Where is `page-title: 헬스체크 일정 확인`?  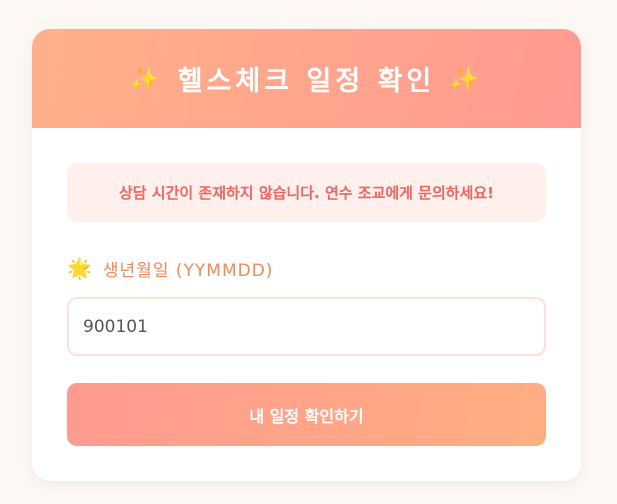 page-title: 헬스체크 일정 확인 is located at coordinates (306, 81).